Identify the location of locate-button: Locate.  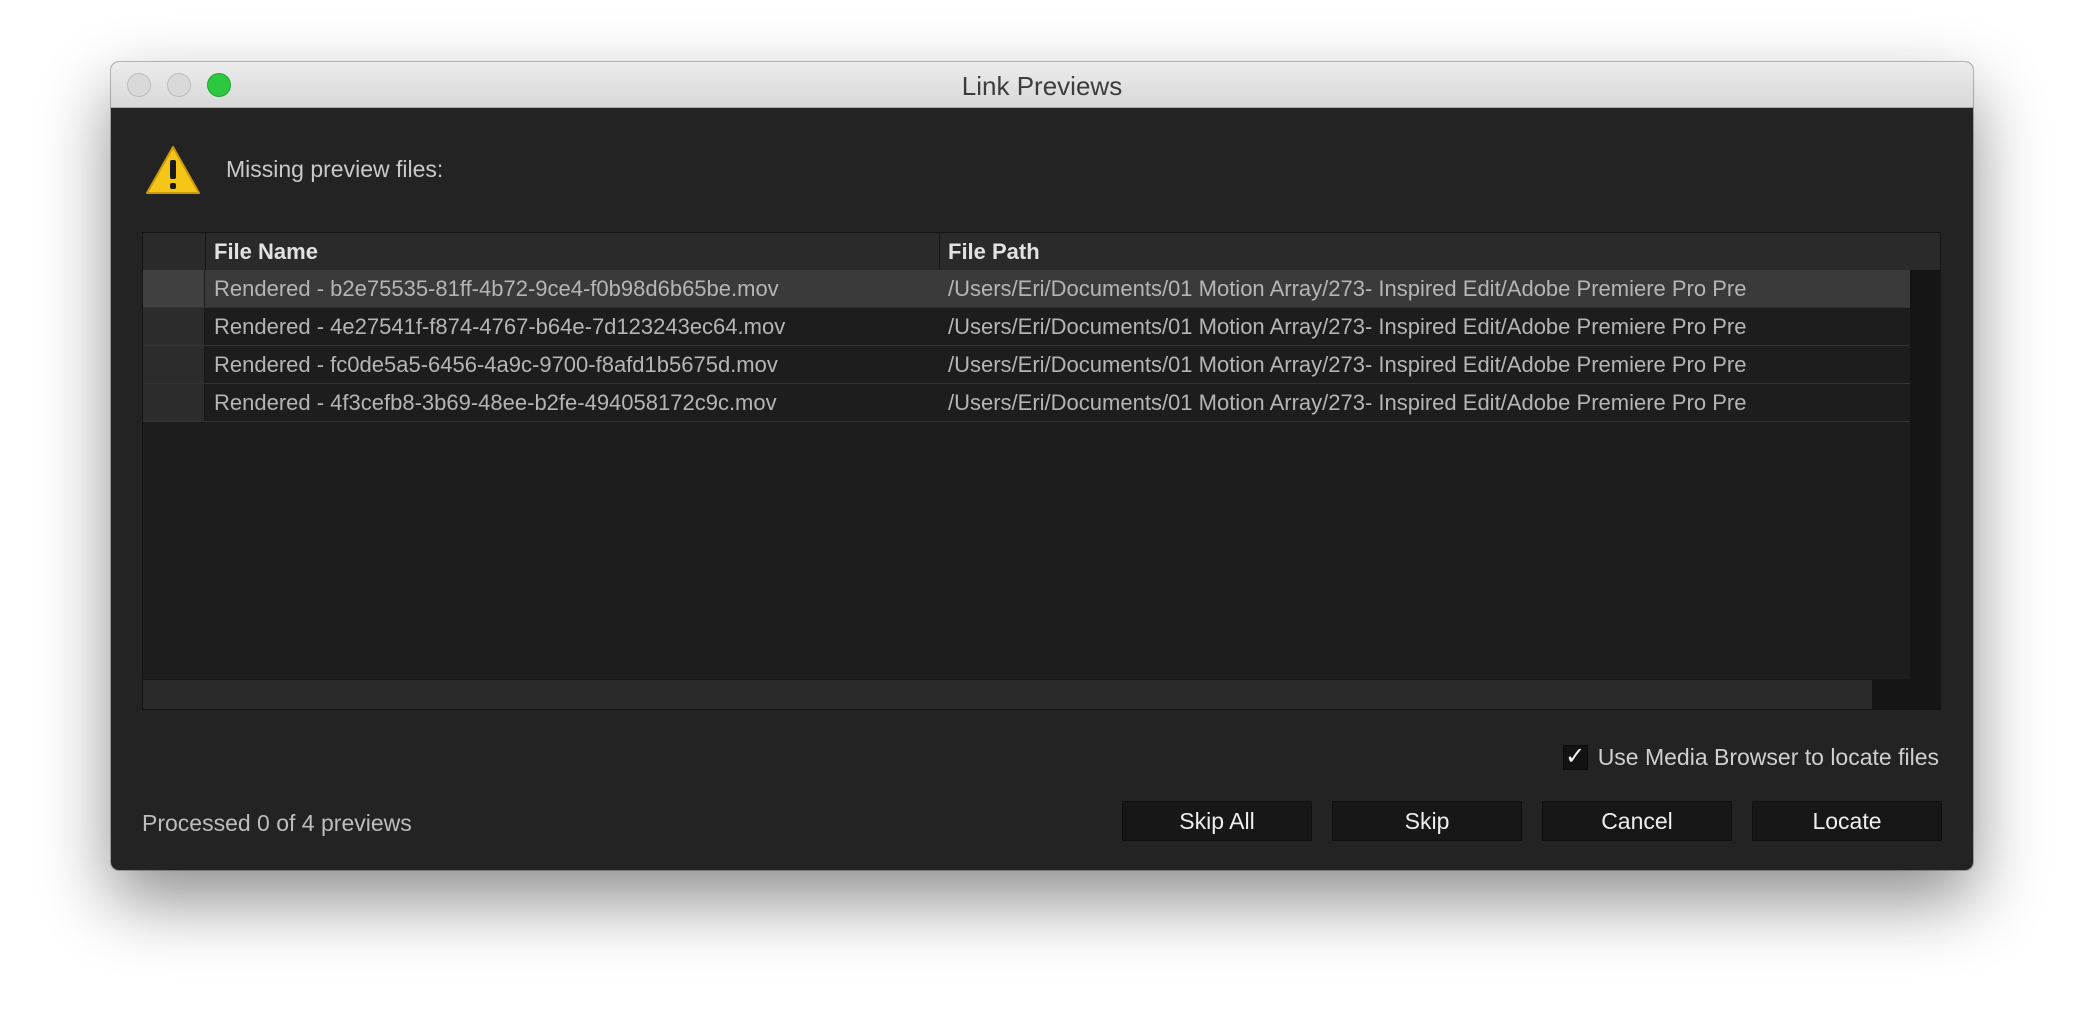
(1847, 821).